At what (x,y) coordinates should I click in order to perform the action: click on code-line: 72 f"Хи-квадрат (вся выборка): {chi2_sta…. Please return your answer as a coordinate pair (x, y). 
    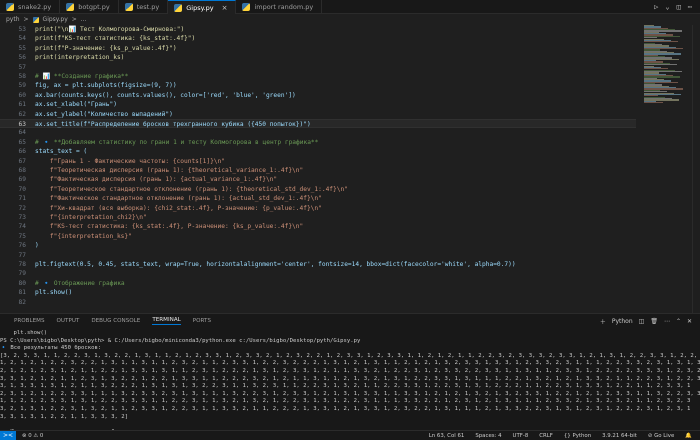
    Looking at the image, I should click on (318, 208).